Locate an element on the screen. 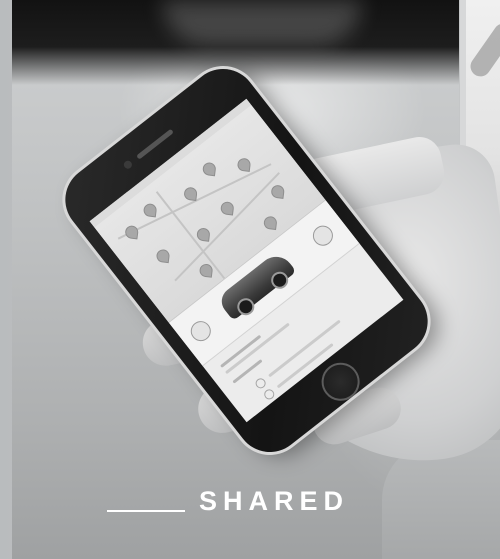  caption: SHARED is located at coordinates (228, 501).